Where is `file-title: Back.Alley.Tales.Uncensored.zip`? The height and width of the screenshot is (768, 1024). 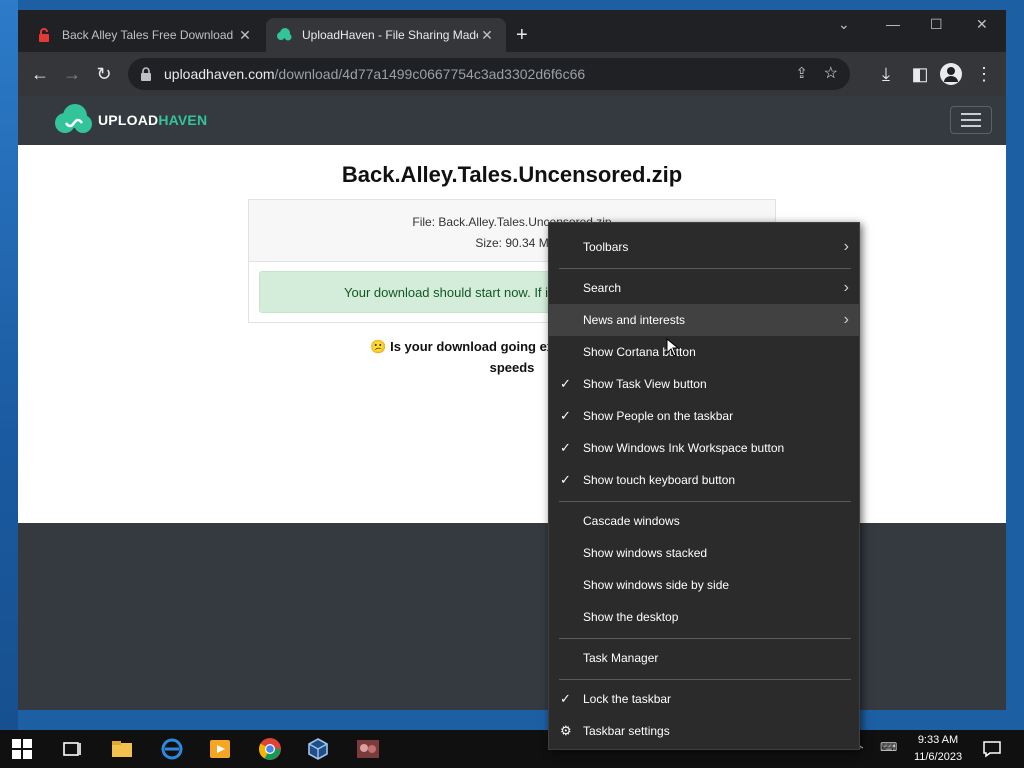
file-title: Back.Alley.Tales.Uncensored.zip is located at coordinates (512, 174).